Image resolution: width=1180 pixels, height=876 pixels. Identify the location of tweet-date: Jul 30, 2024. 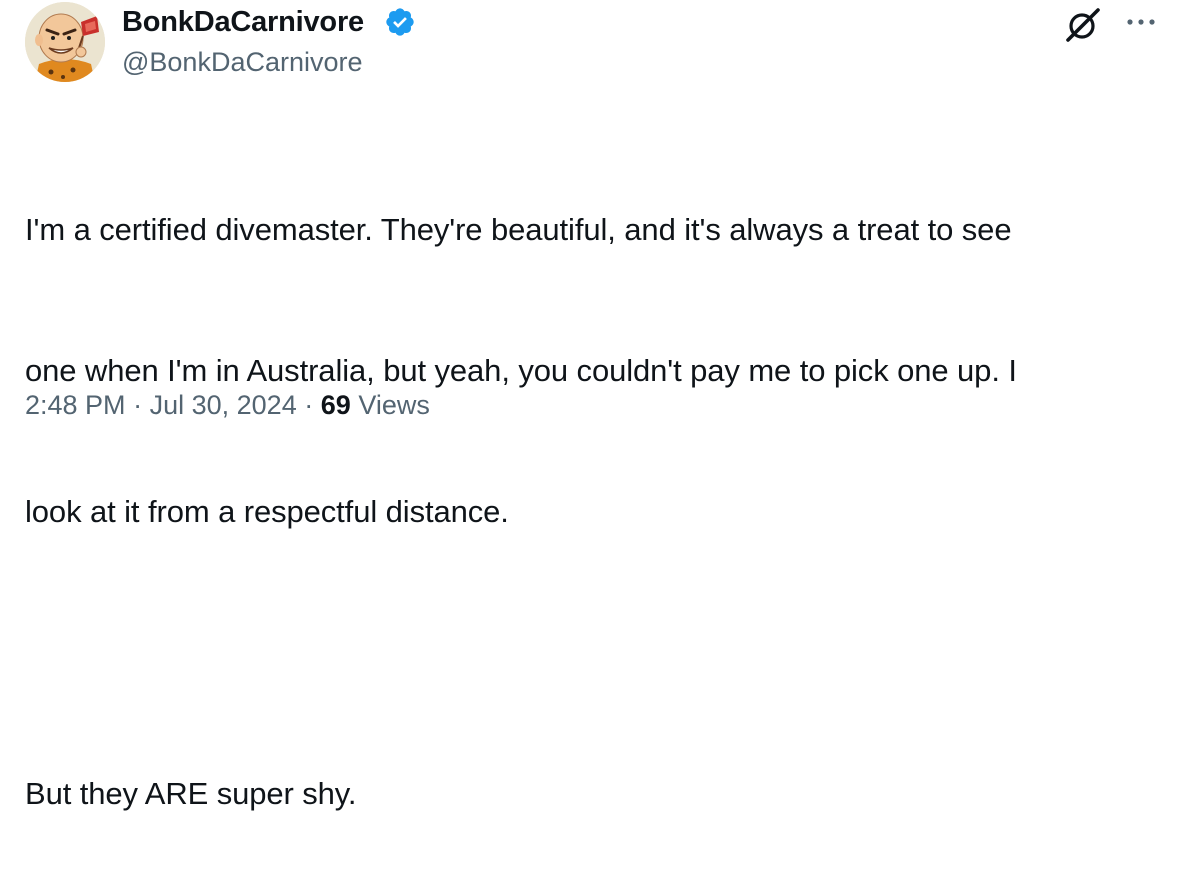
(223, 405).